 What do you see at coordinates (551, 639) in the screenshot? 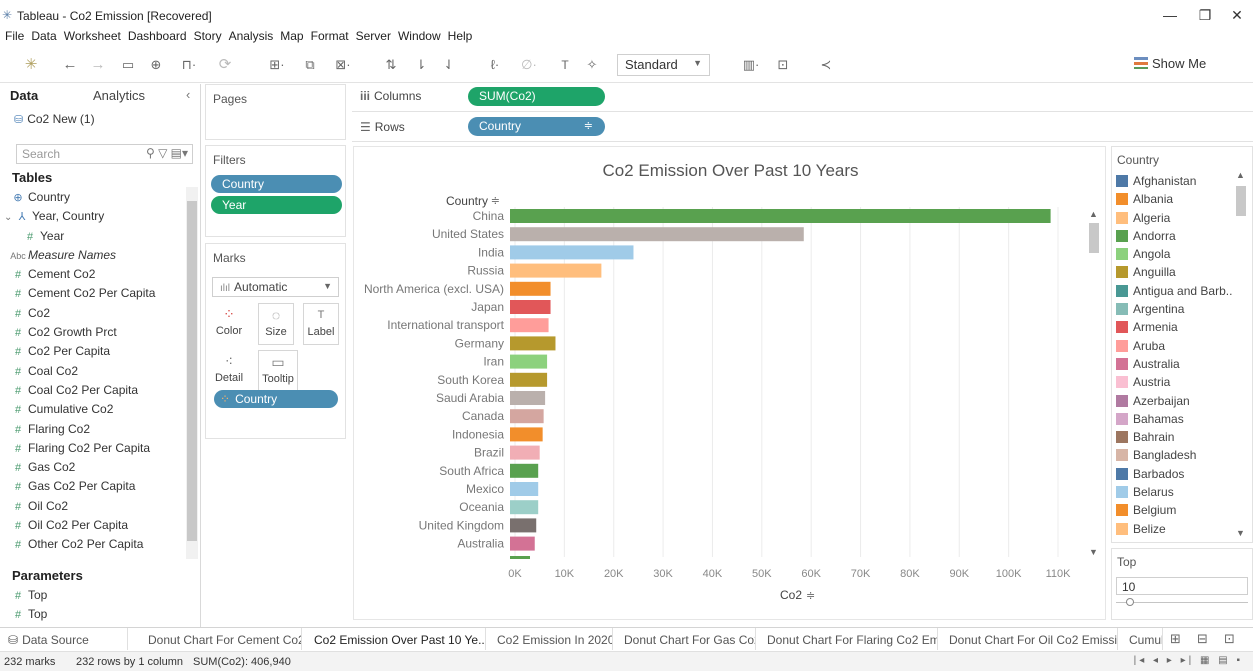
I see `sheet-tab: Co2 Emission In 2020` at bounding box center [551, 639].